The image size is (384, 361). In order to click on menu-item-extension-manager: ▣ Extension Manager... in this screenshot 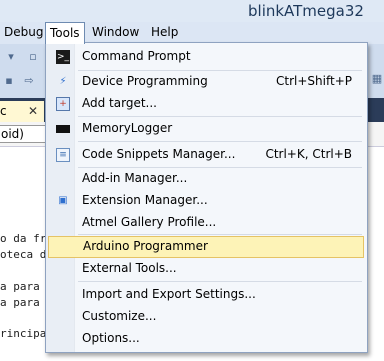, I will do `click(206, 201)`.